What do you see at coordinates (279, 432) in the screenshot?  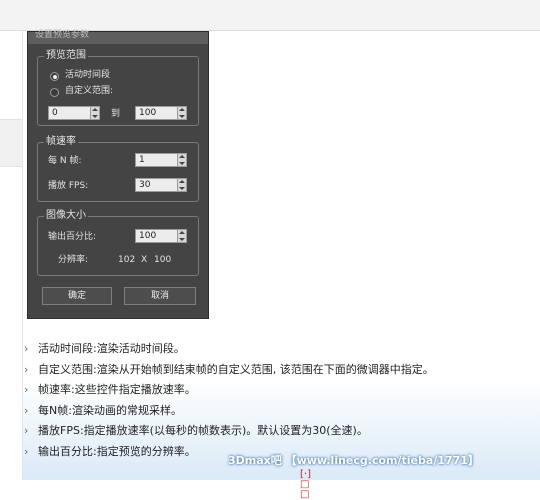 I see `list-item: › 播放FPS:指定播放速率(以每秒的帧数表示)。默认设置为30(全速)。` at bounding box center [279, 432].